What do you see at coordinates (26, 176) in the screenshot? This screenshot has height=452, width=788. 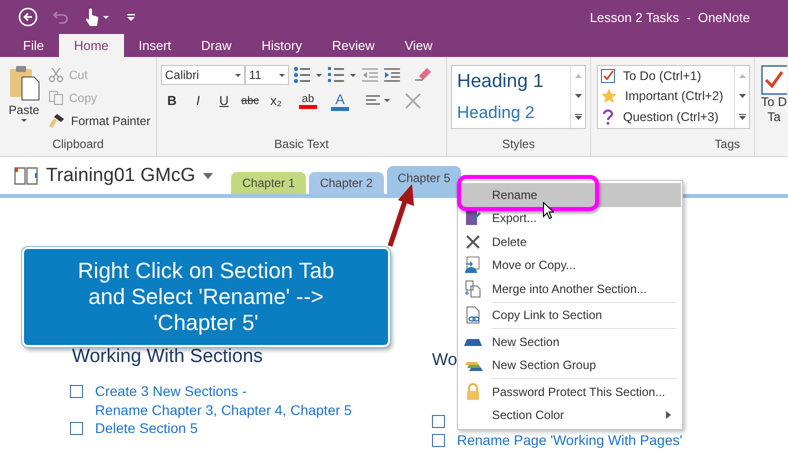 I see `notebook-icon` at bounding box center [26, 176].